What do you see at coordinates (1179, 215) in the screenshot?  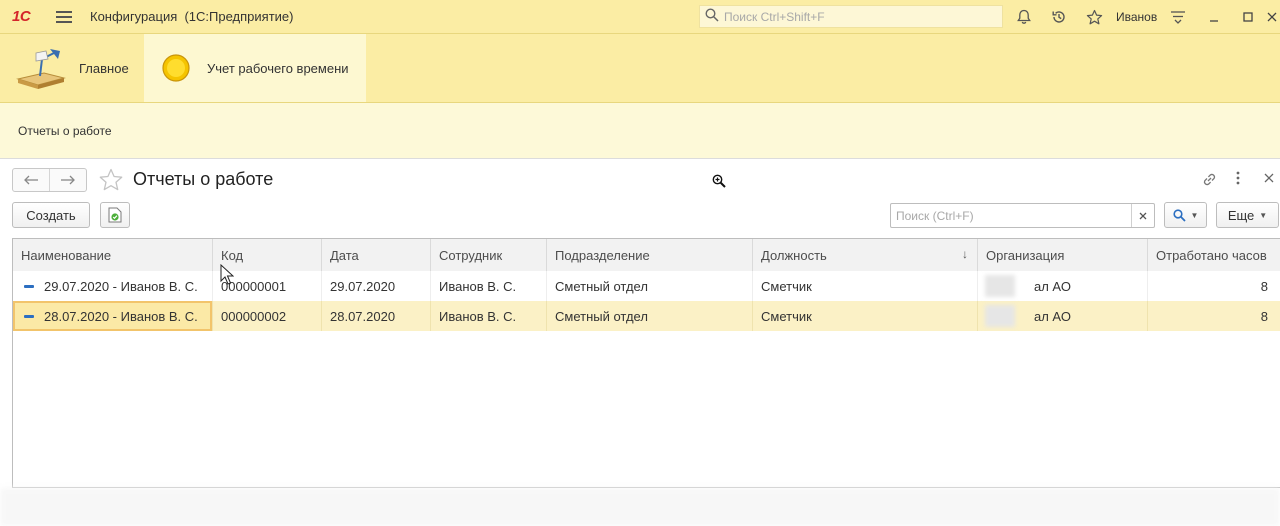 I see `magnifier-icon` at bounding box center [1179, 215].